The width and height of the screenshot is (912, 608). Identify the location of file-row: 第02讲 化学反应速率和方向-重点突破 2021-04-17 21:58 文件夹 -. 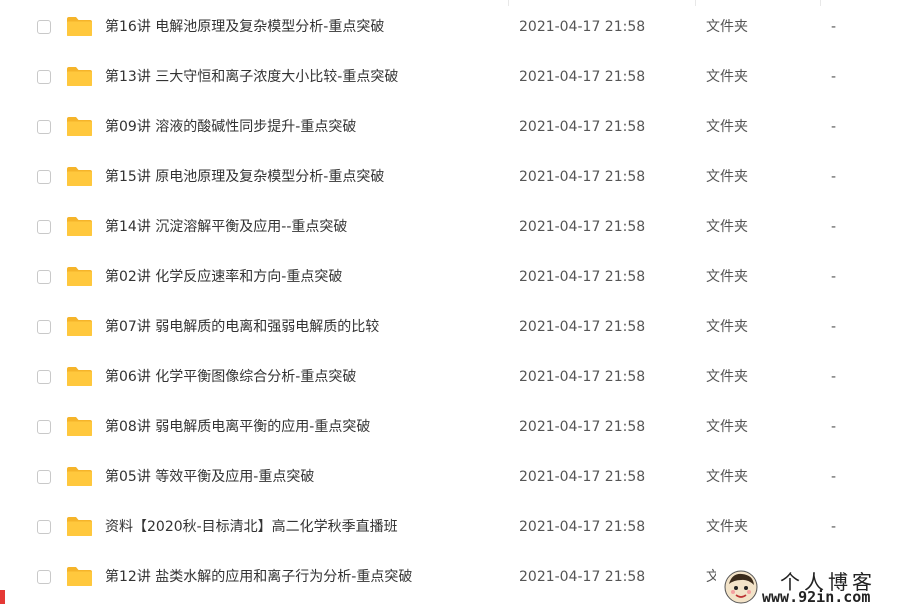
(456, 278).